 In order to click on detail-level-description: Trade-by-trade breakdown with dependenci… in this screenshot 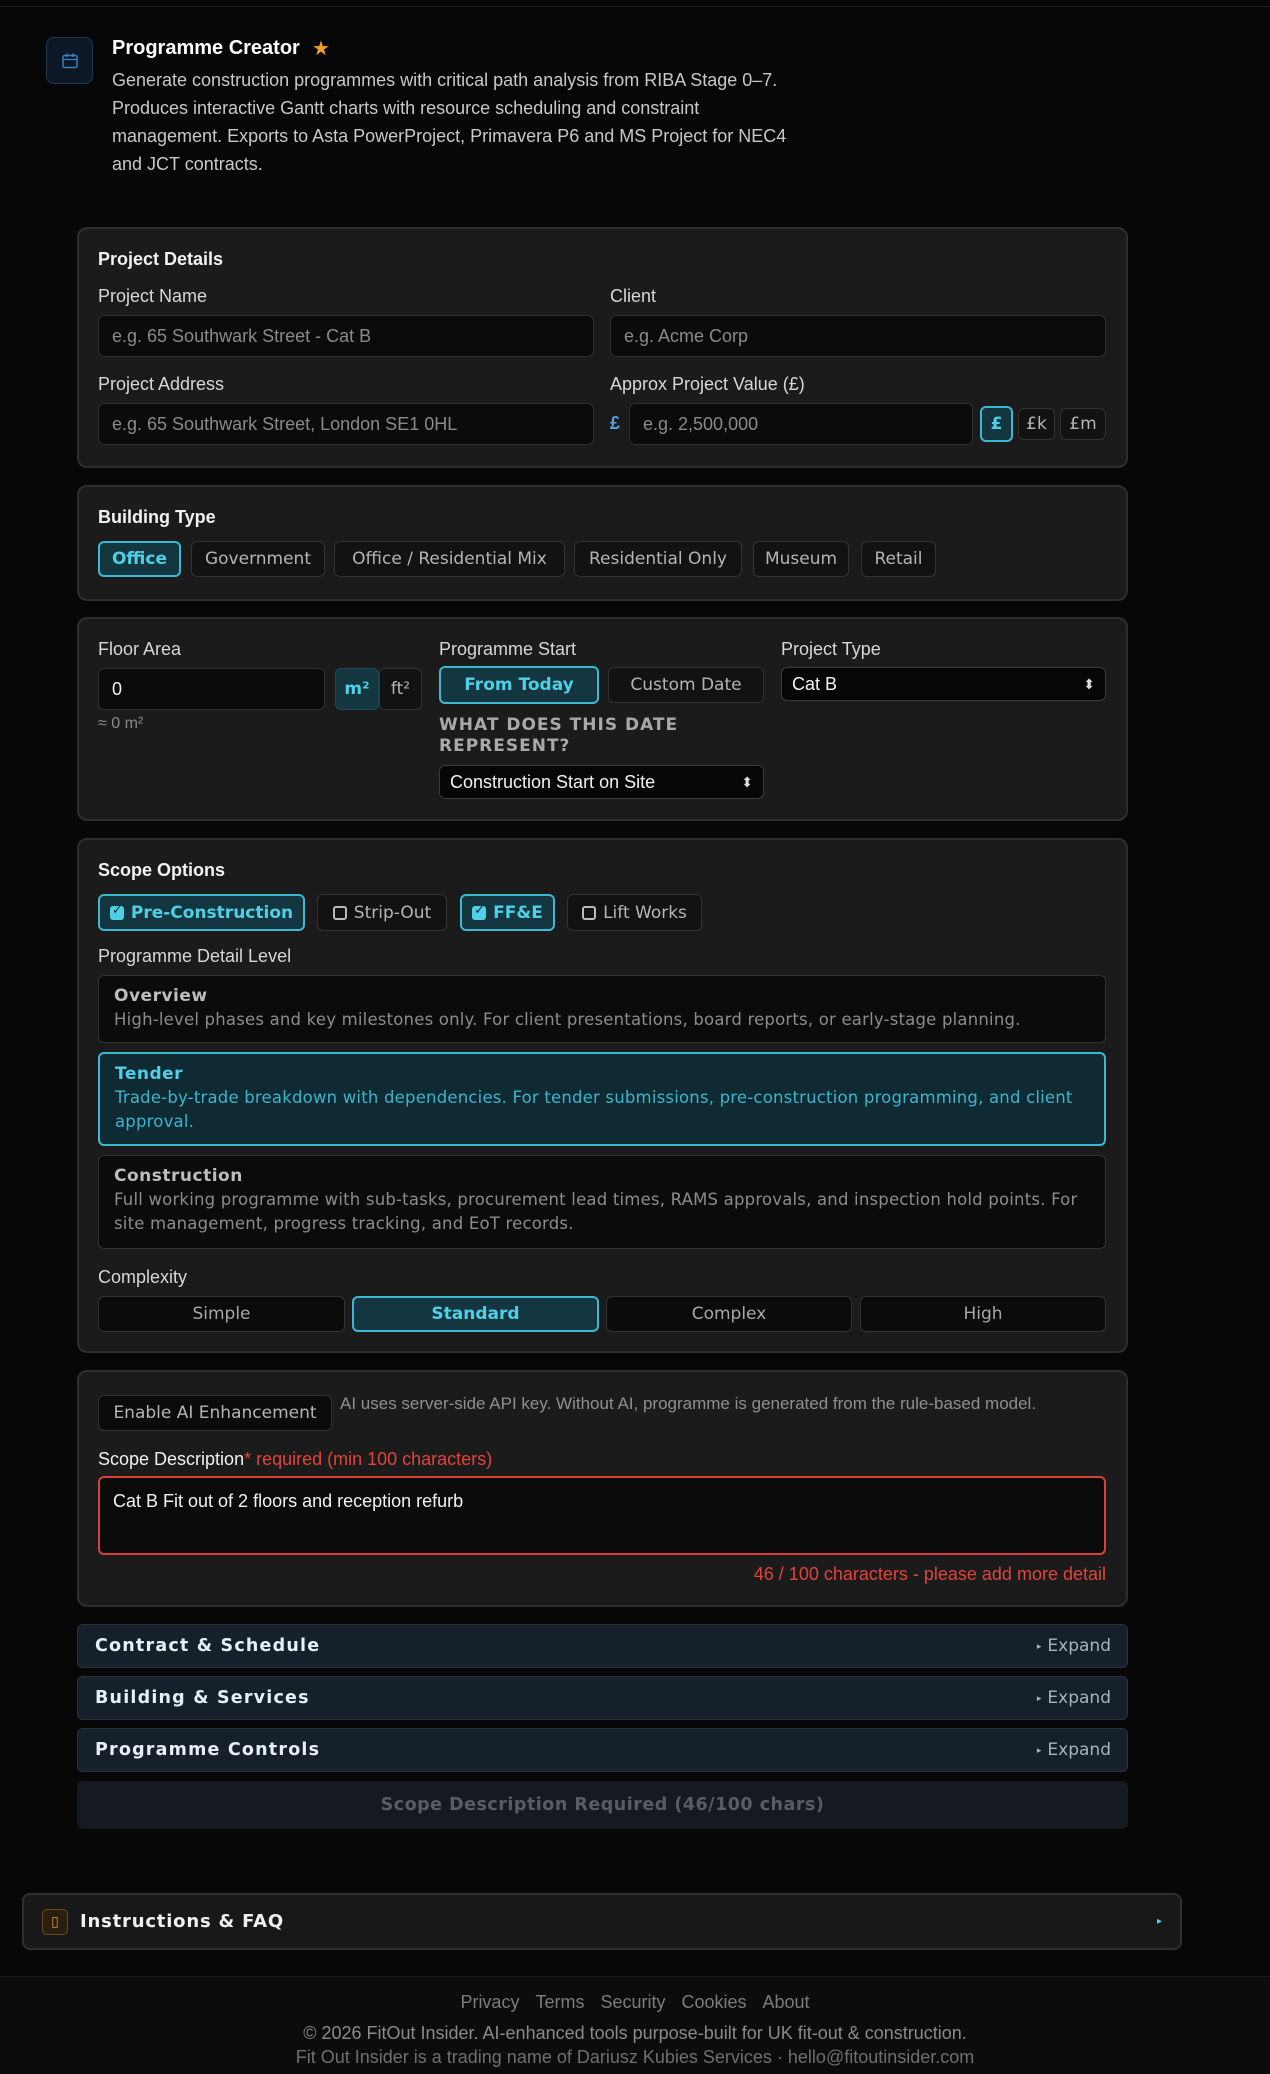, I will do `click(594, 1109)`.